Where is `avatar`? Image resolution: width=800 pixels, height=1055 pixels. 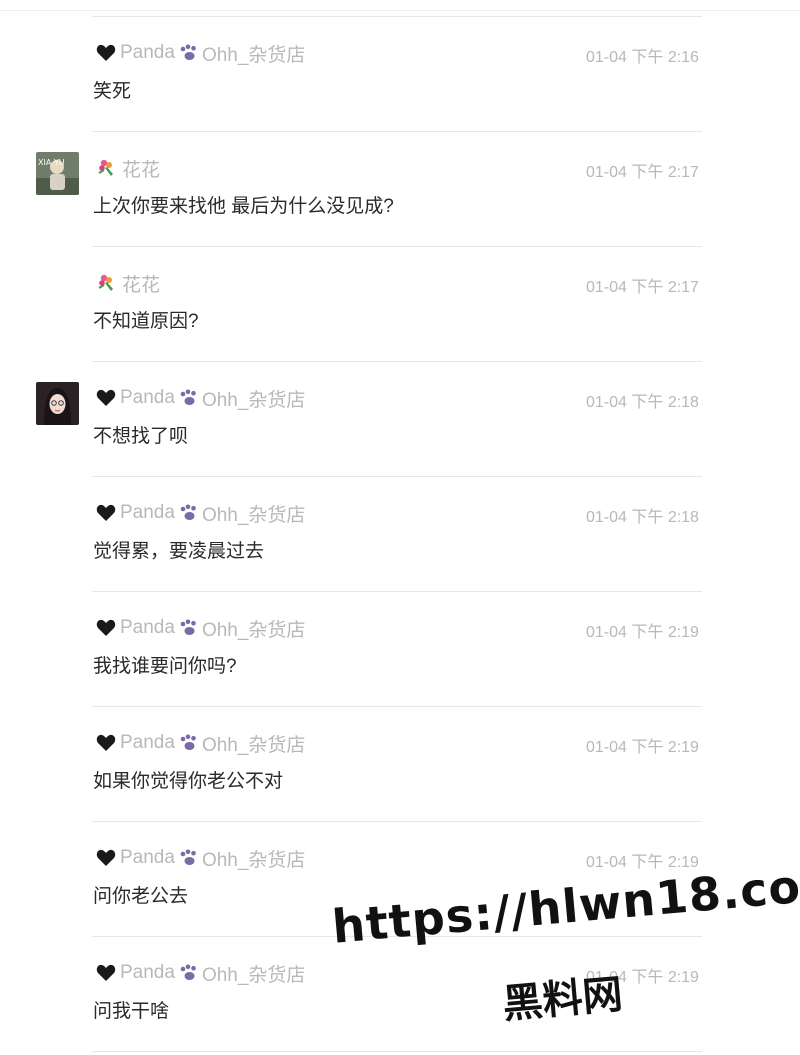
avatar is located at coordinates (57, 403).